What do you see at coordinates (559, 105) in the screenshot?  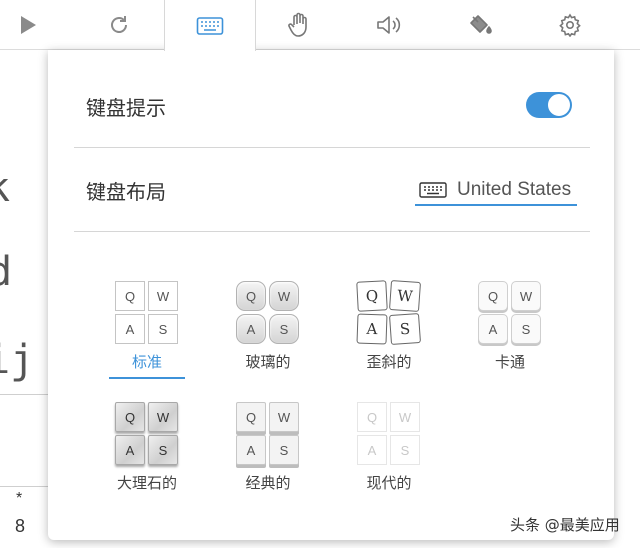 I see `toggle-knob` at bounding box center [559, 105].